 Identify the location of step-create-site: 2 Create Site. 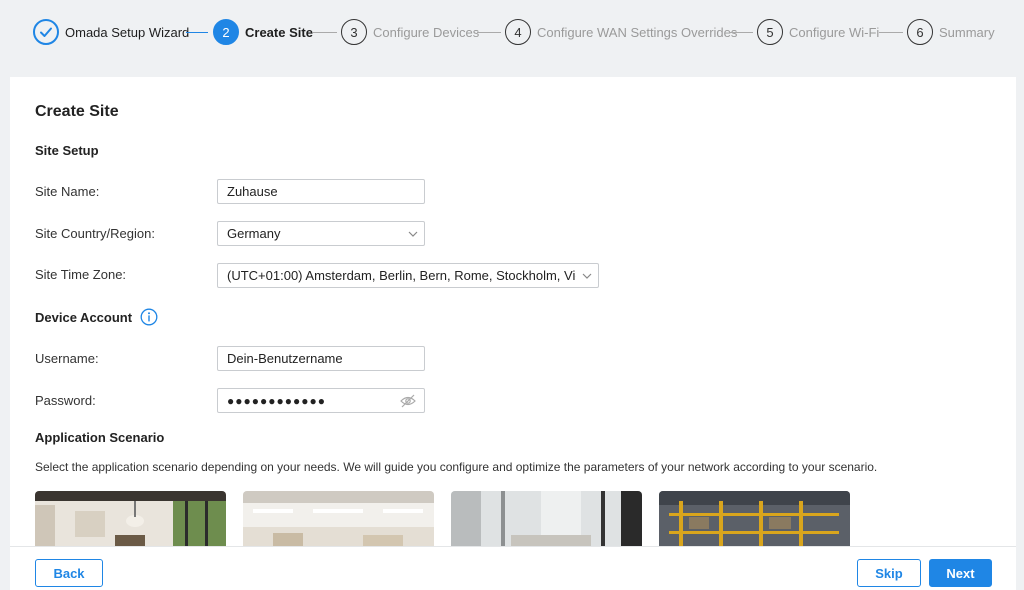
(263, 32).